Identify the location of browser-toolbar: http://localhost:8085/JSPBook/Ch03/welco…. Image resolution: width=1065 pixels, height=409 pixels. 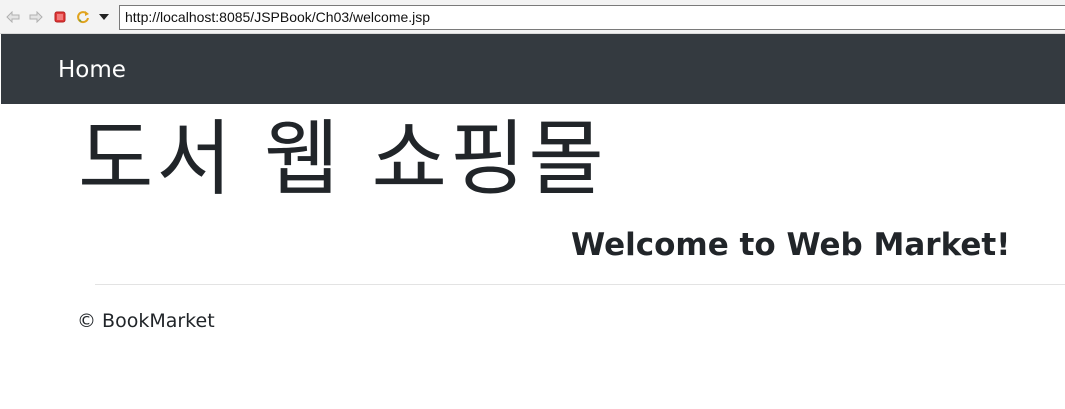
(532, 17).